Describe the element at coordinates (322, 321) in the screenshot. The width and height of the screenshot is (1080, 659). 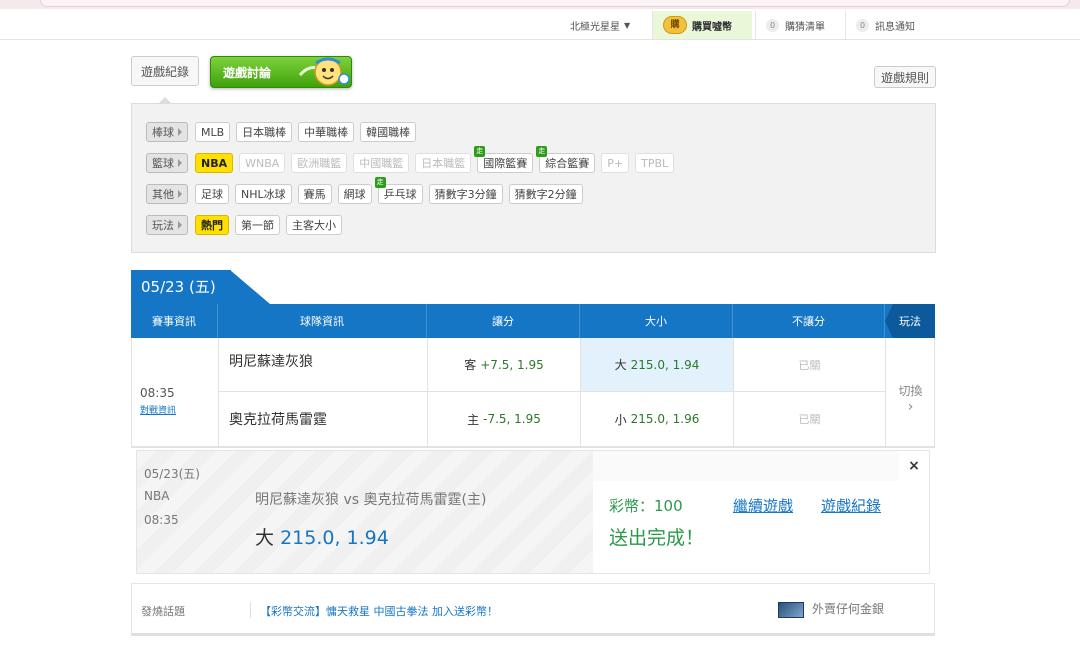
I see `header-team-info: 球隊資訊` at that location.